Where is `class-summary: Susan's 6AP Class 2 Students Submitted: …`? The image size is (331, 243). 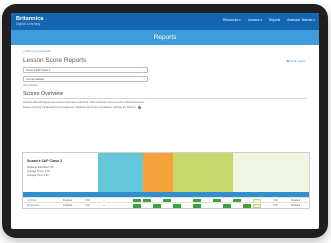 class-summary: Susan's 6AP Class 2 Students Submitted: … is located at coordinates (44, 168).